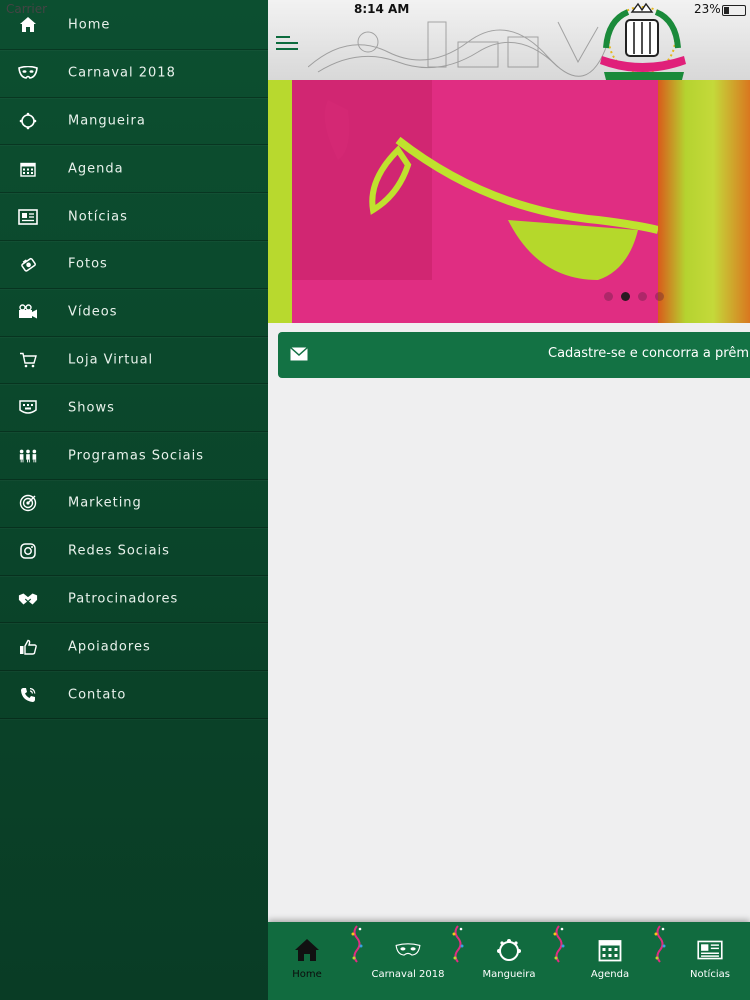 This screenshot has width=750, height=1000. What do you see at coordinates (408, 974) in the screenshot?
I see `tab-label: Carnaval 2018` at bounding box center [408, 974].